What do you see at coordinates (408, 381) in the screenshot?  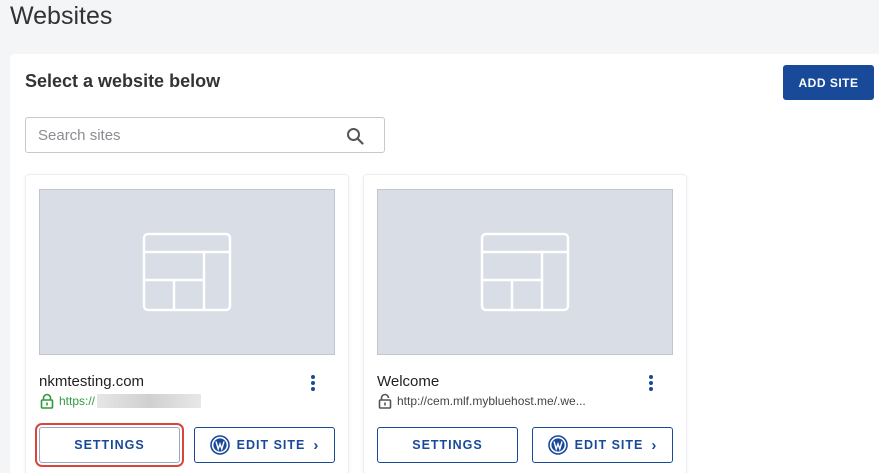 I see `site-name: Welcome` at bounding box center [408, 381].